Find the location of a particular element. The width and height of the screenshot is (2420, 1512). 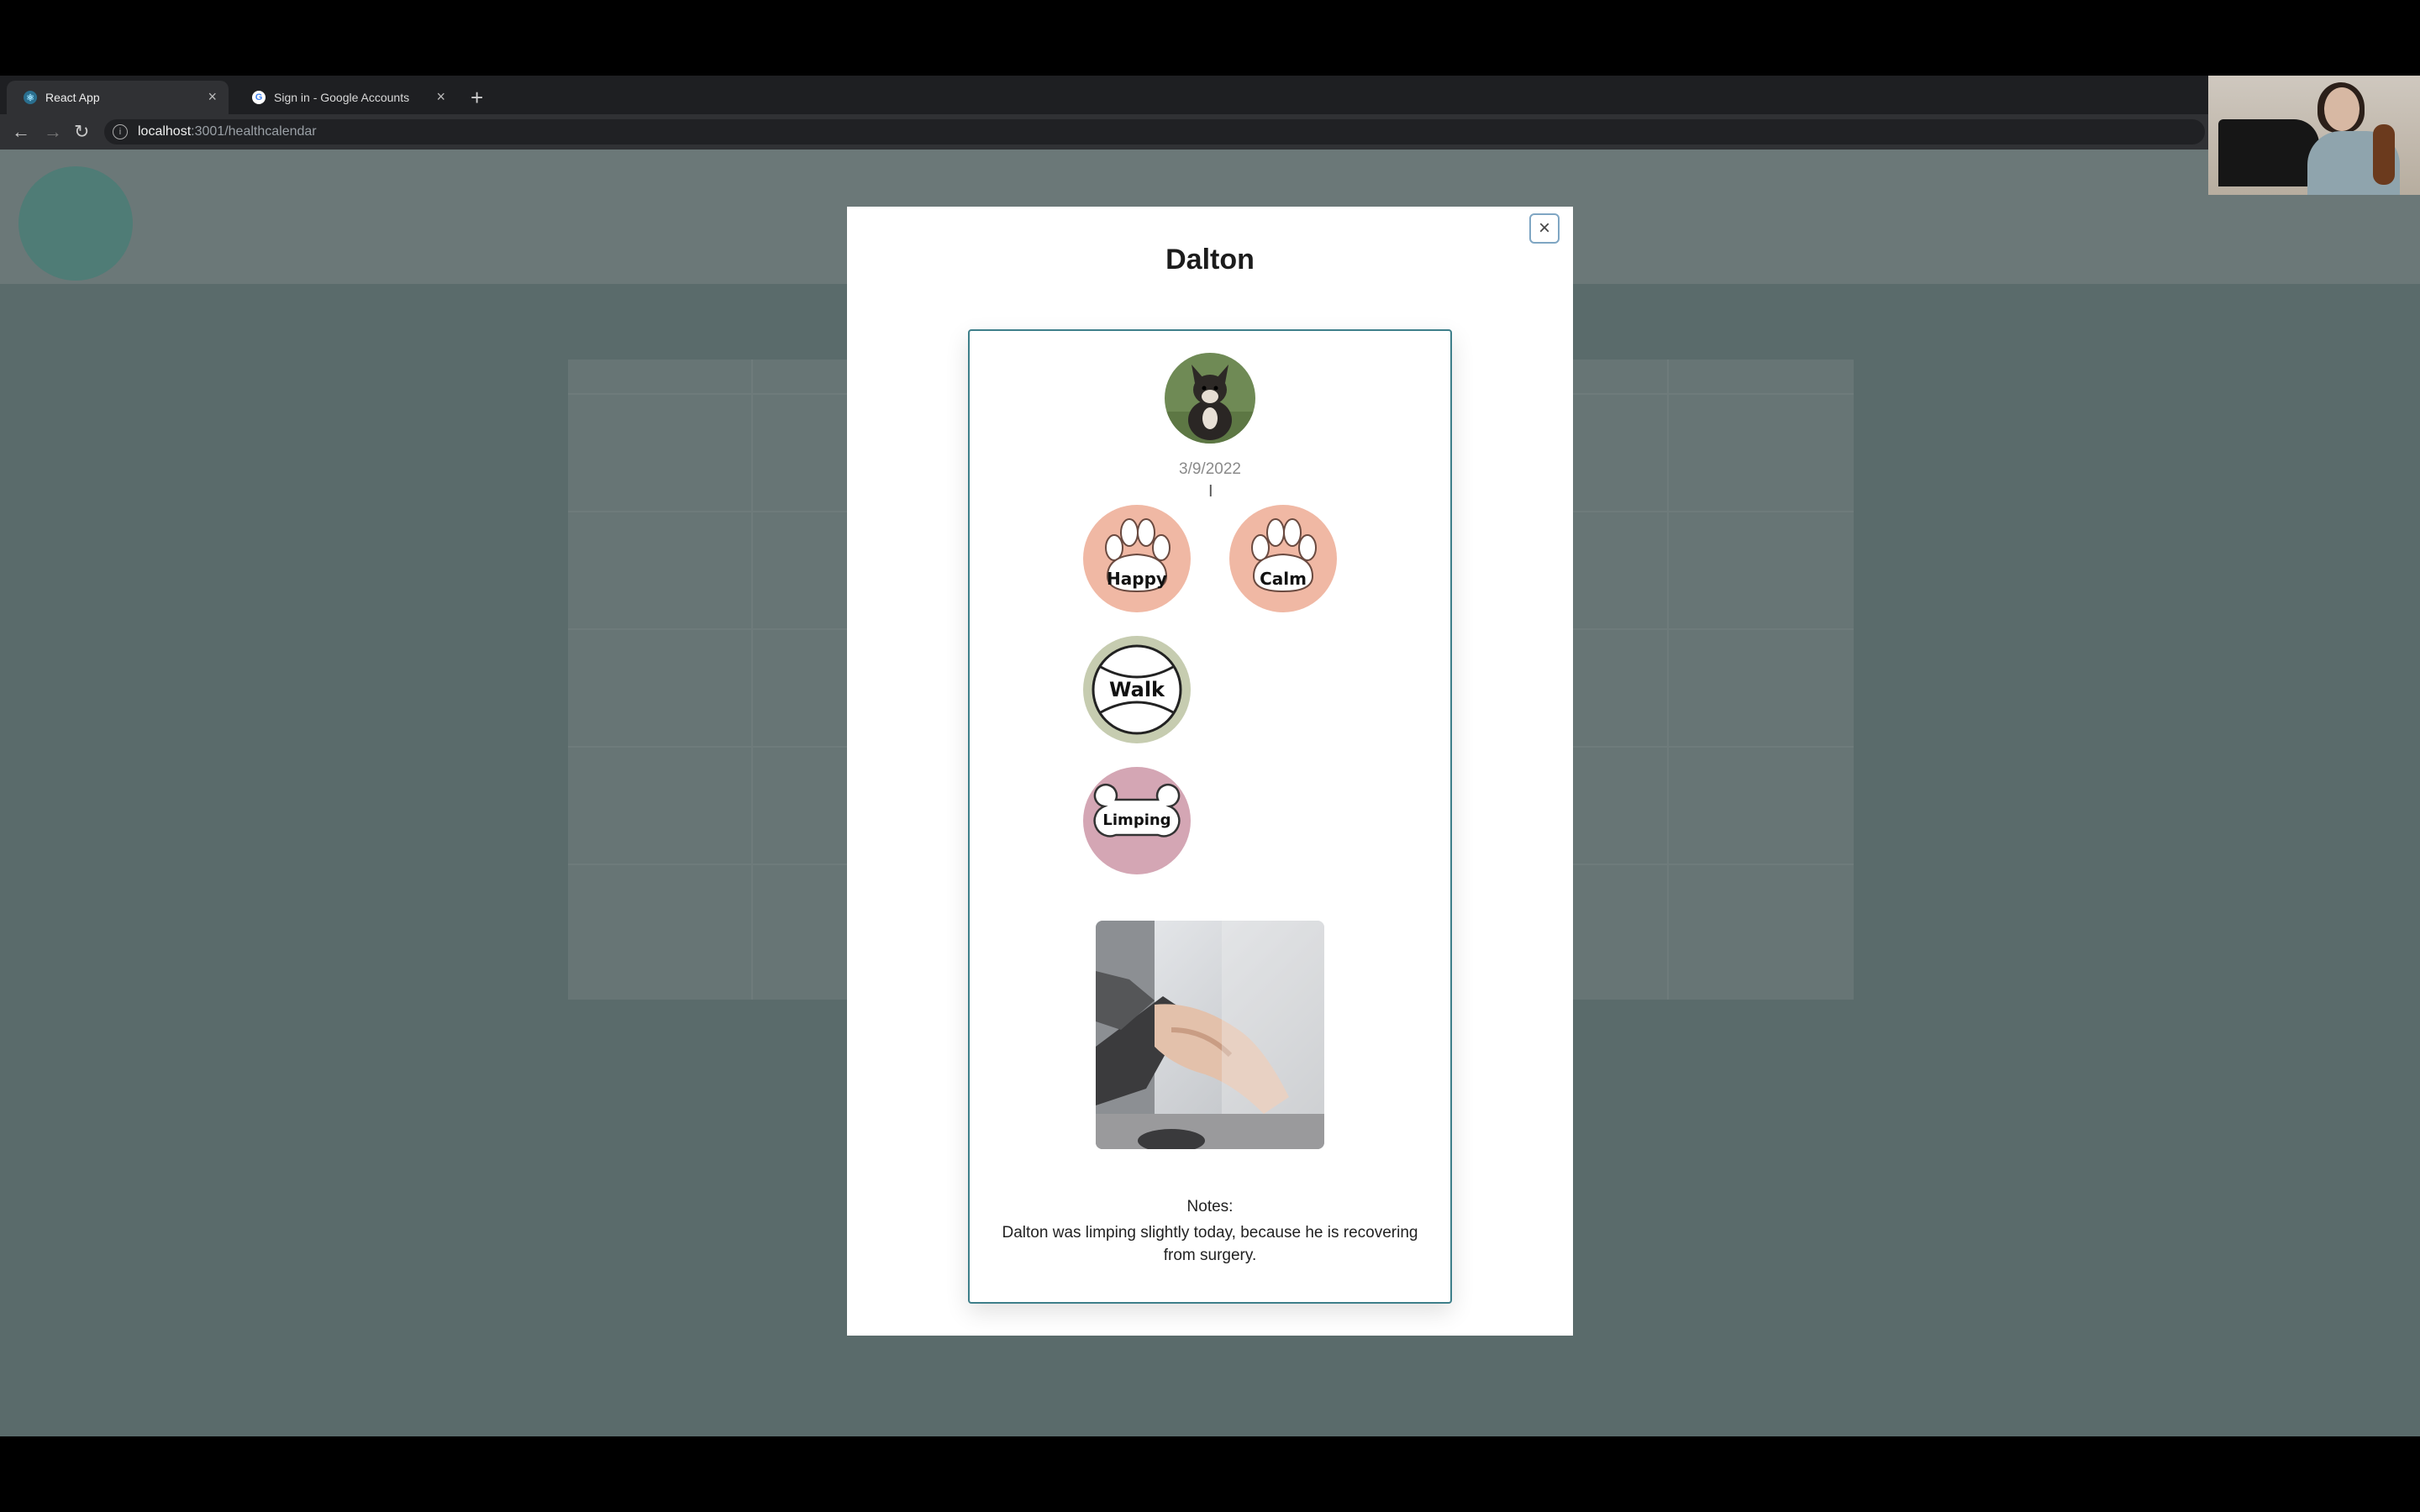

badge-label: Limping is located at coordinates (1136, 820).